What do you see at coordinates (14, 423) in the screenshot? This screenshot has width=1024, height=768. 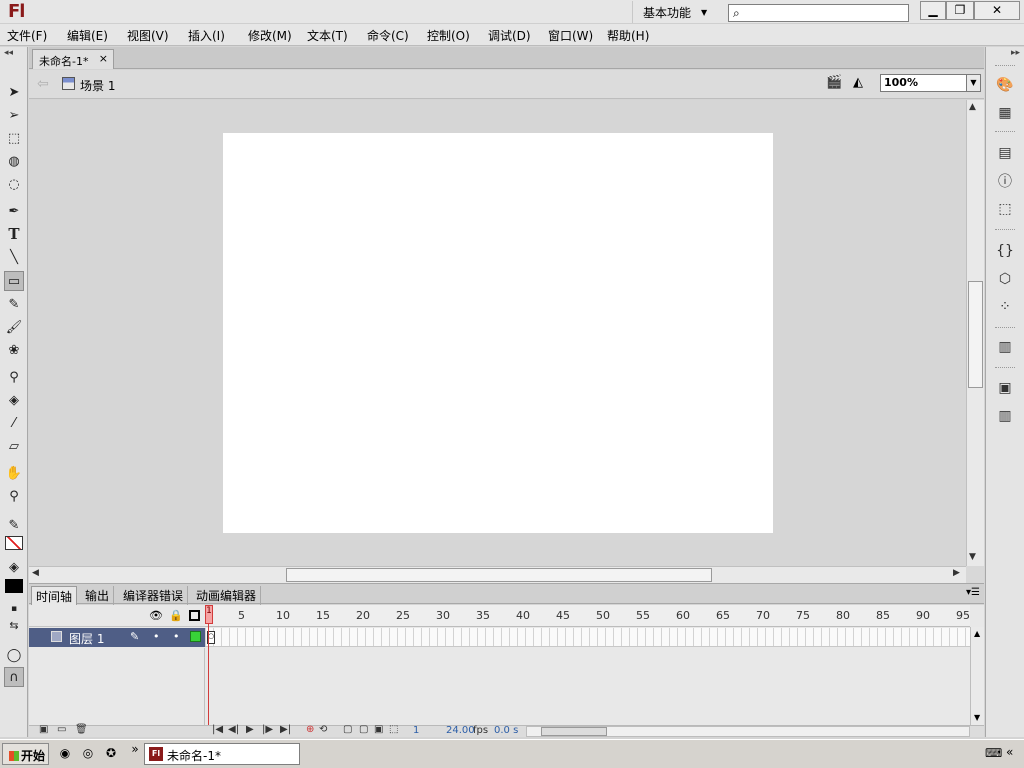 I see `eyedropper-tool-icon: ⁄` at bounding box center [14, 423].